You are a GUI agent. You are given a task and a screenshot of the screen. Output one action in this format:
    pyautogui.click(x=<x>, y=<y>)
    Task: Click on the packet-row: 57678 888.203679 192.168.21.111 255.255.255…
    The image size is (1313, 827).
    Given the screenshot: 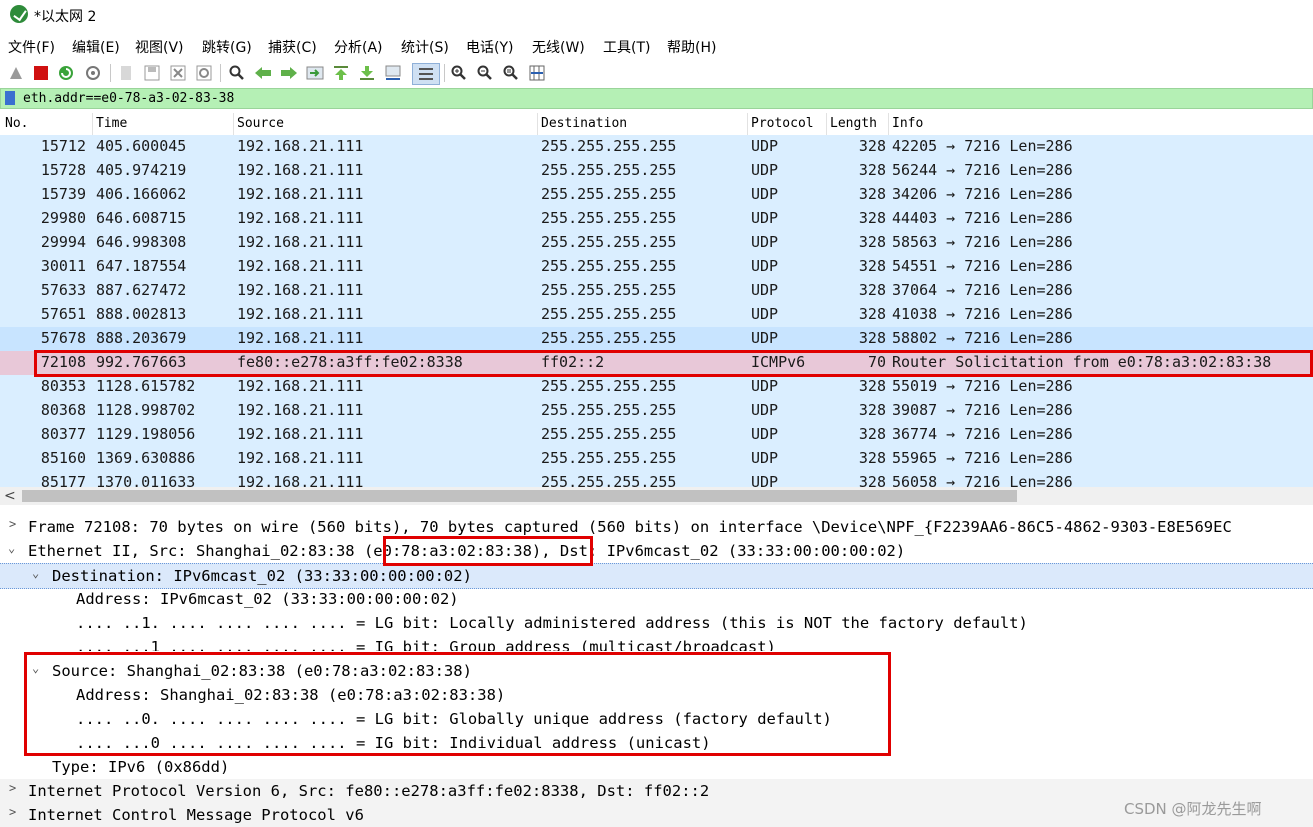 What is the action you would take?
    pyautogui.click(x=656, y=339)
    